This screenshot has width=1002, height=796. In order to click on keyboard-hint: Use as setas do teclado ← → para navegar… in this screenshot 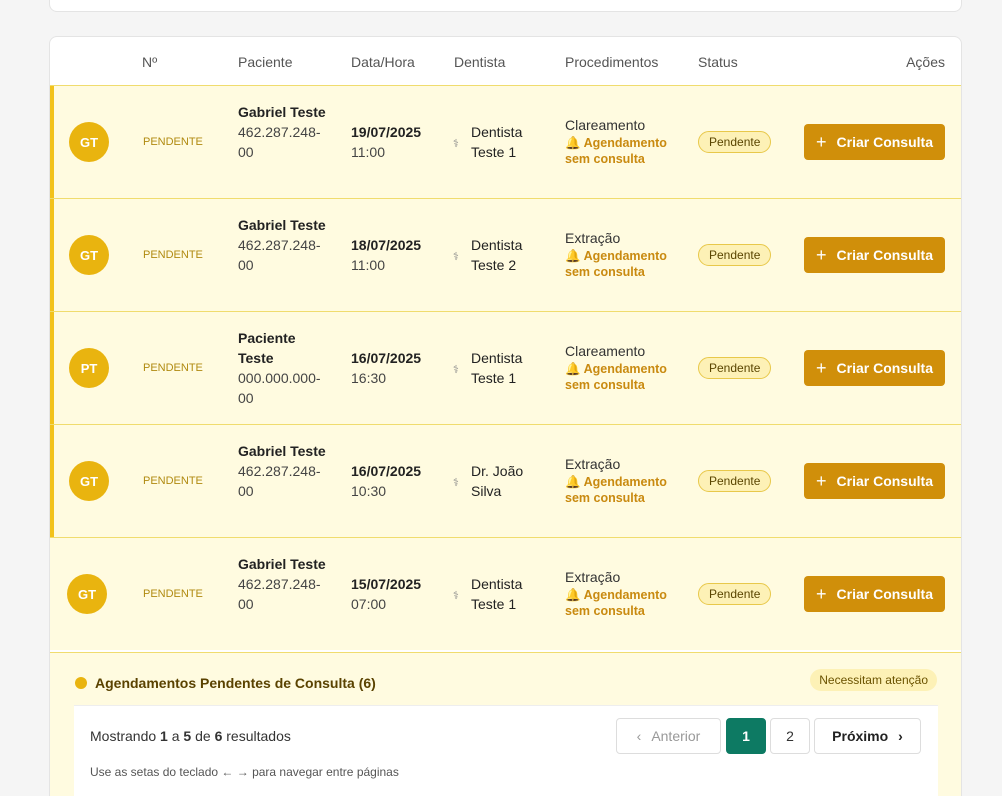, I will do `click(244, 772)`.